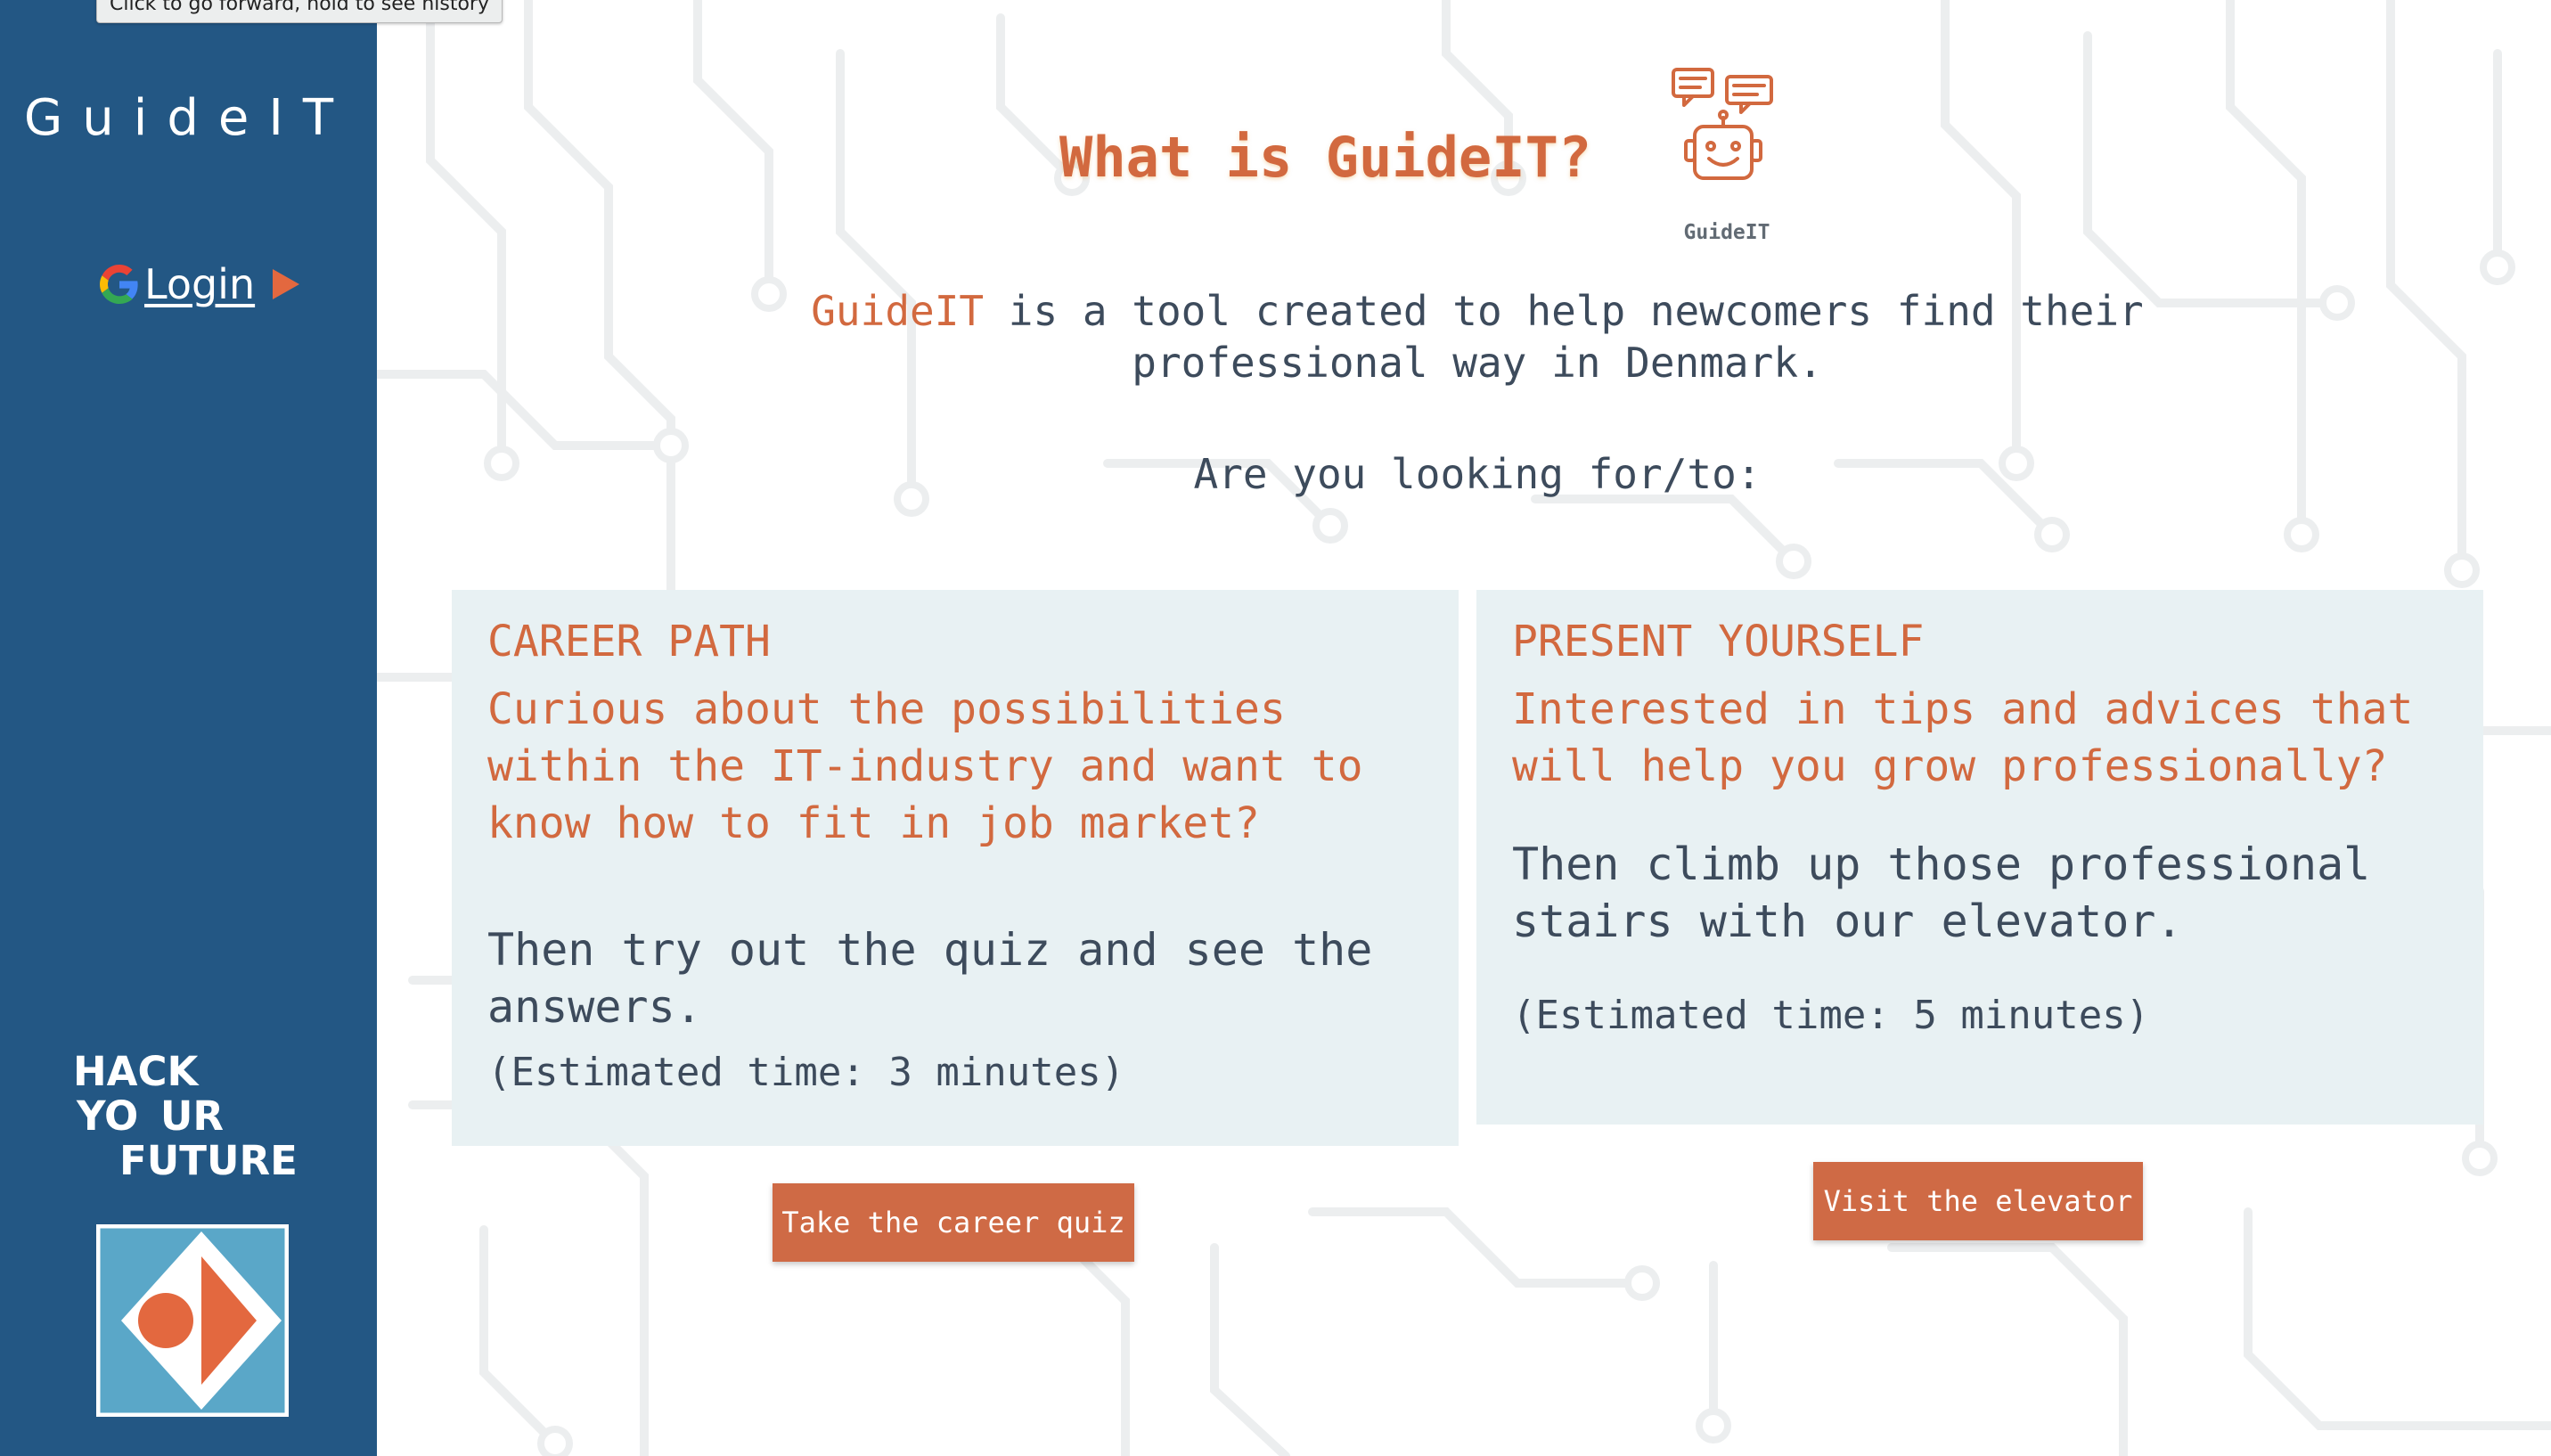 The width and height of the screenshot is (2551, 1456). I want to click on hack-your-future-wordmark: HACK YO UR FUTURE, so click(185, 1117).